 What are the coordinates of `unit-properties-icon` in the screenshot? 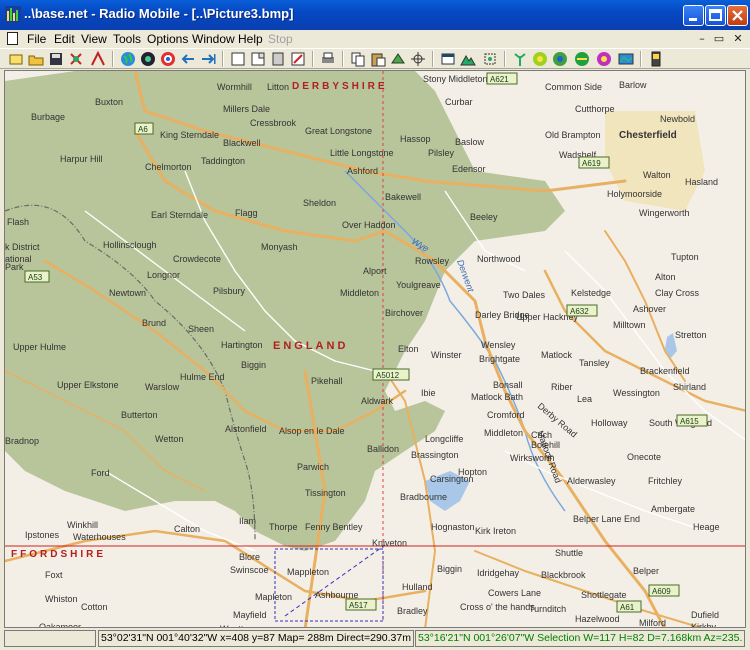 It's located at (98, 59).